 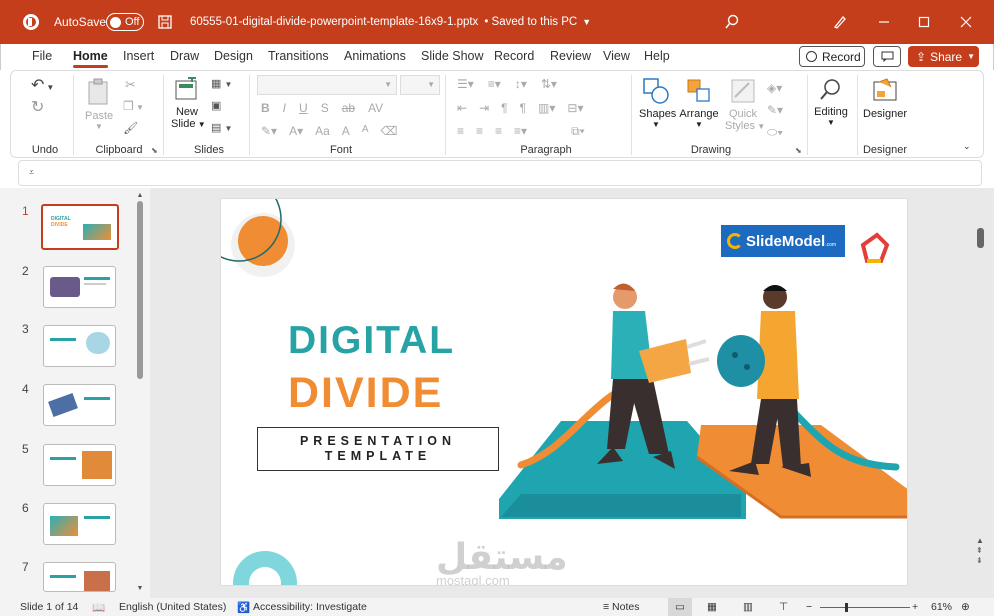 I want to click on editing-button: Editing ▼, so click(x=831, y=102).